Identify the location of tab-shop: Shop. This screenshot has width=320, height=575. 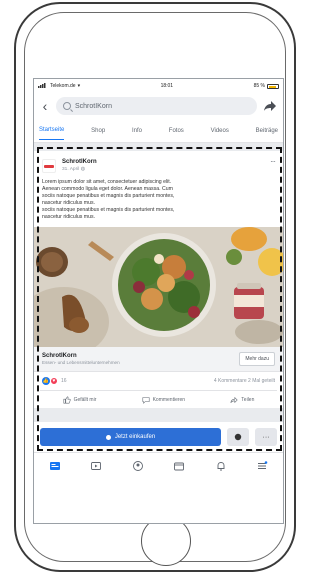
(98, 131).